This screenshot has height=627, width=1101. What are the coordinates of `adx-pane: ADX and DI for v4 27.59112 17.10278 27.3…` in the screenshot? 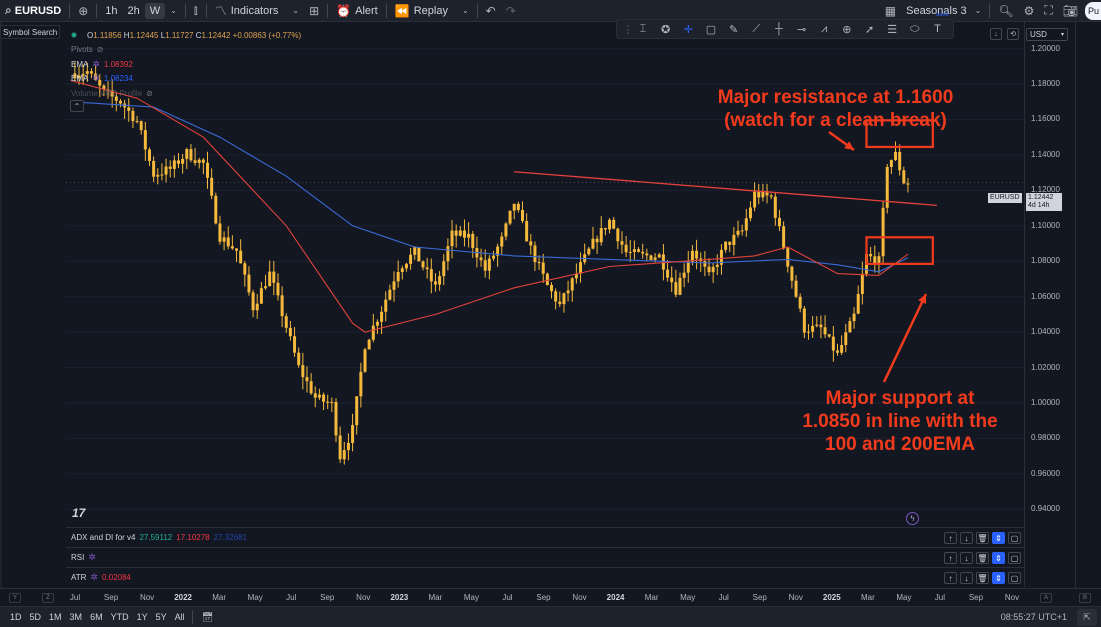 It's located at (545, 537).